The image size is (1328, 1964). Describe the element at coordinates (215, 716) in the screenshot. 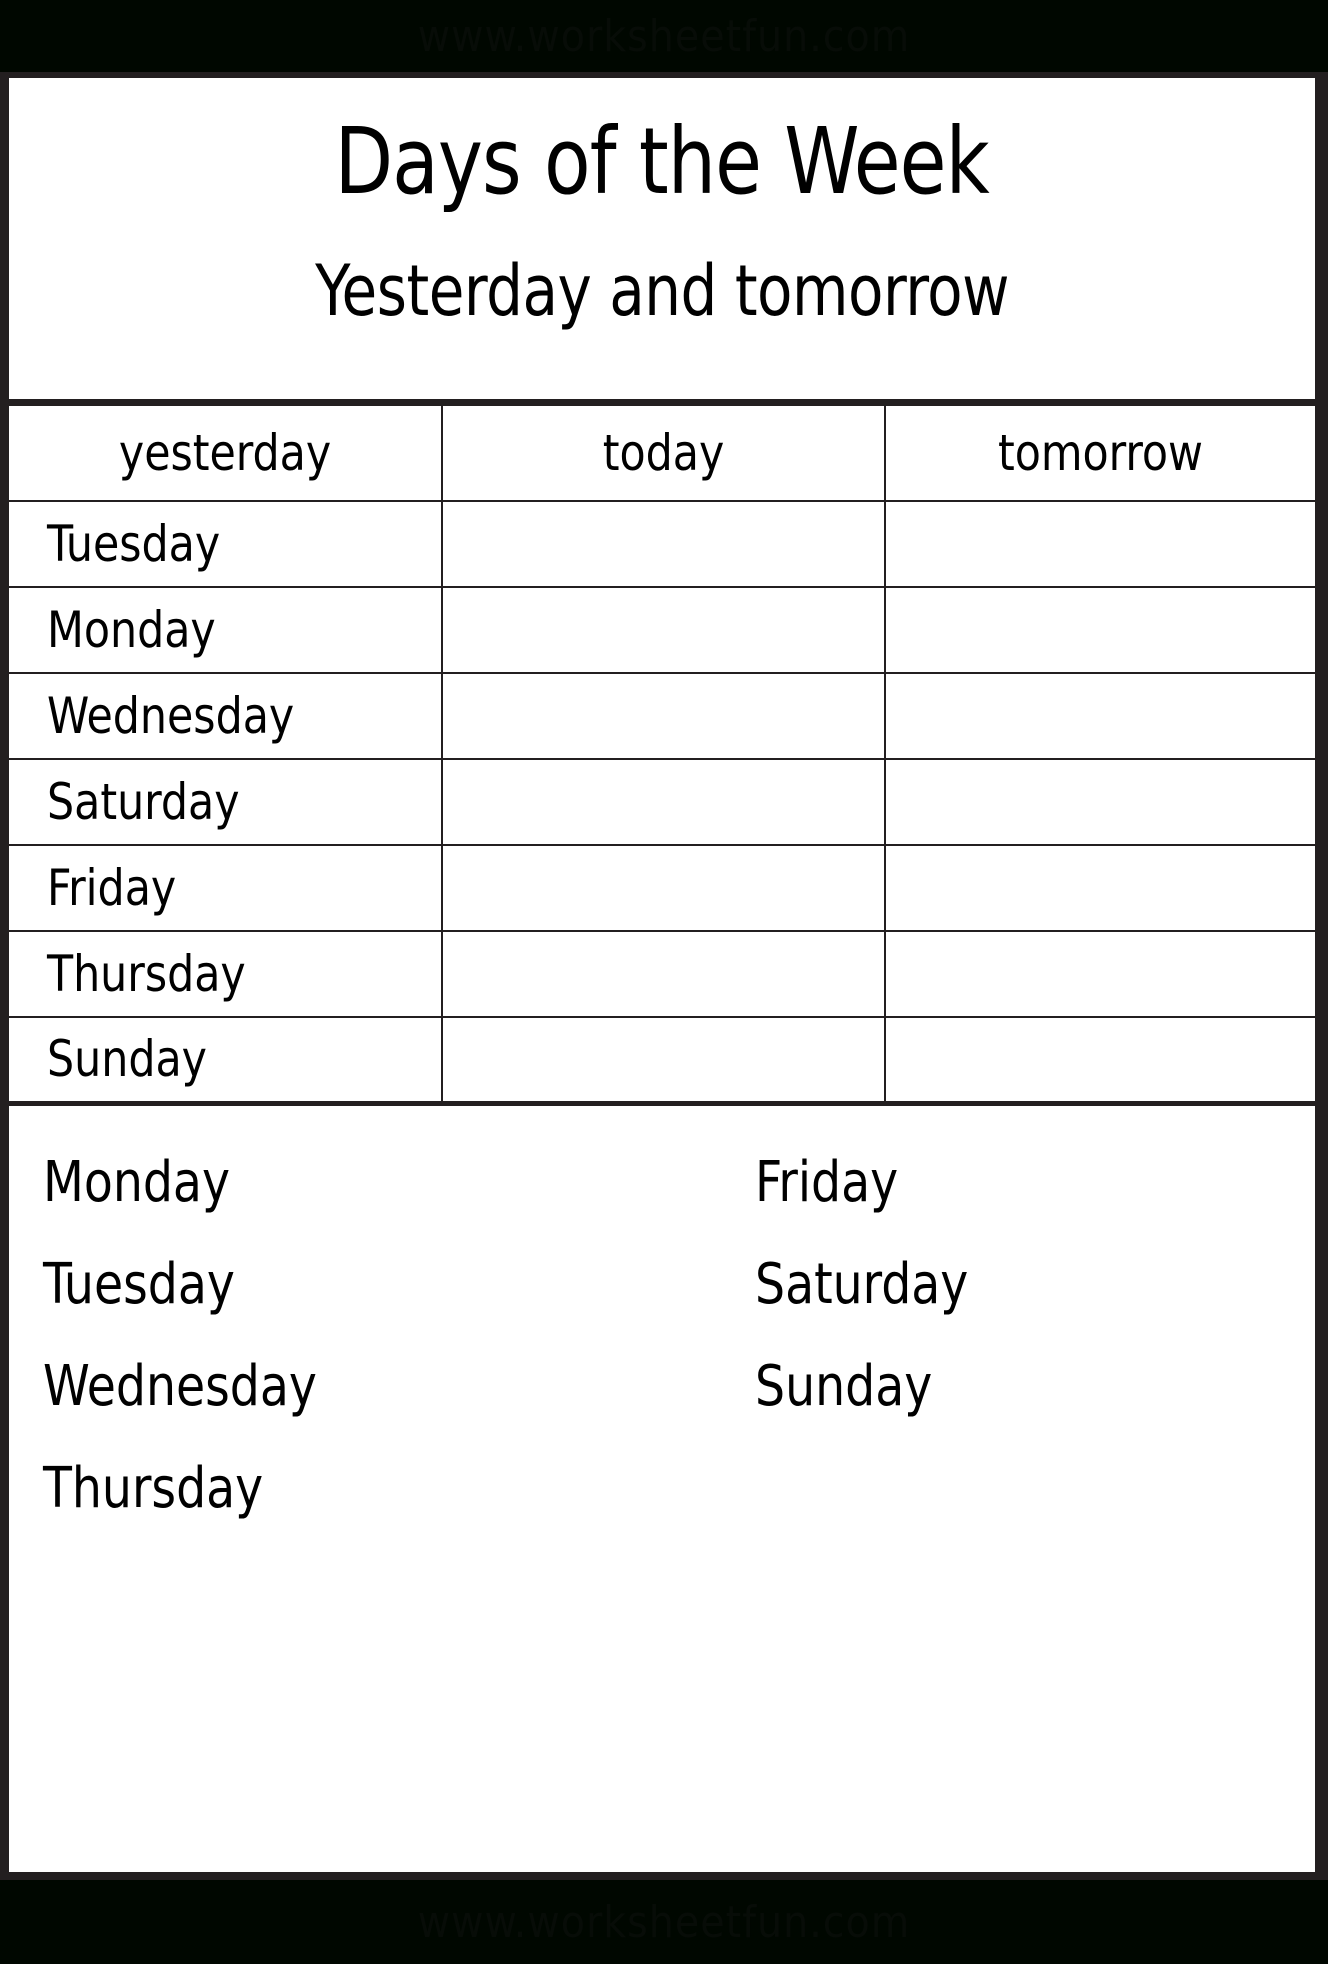

I see `row-day-label: Wednesday` at that location.